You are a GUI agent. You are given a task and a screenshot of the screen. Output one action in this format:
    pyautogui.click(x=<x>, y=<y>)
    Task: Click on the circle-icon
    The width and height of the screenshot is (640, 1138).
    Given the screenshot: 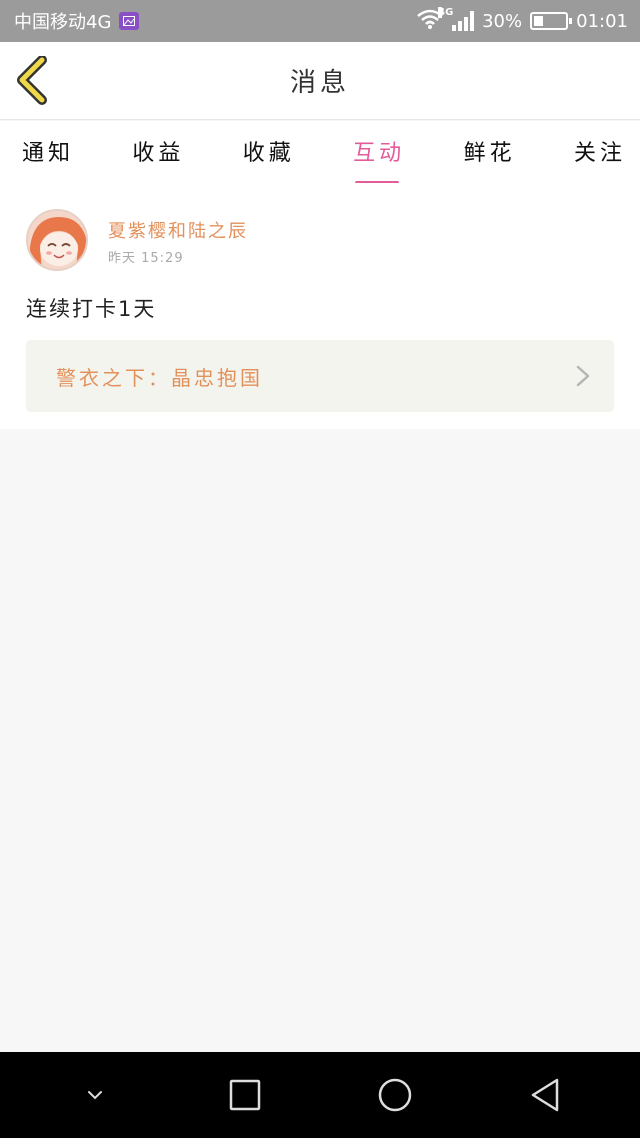 What is the action you would take?
    pyautogui.click(x=395, y=1095)
    